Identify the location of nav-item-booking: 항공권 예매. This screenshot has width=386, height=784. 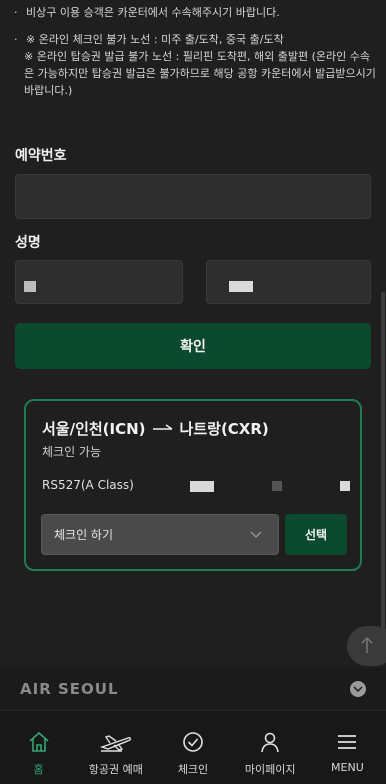
(115, 747).